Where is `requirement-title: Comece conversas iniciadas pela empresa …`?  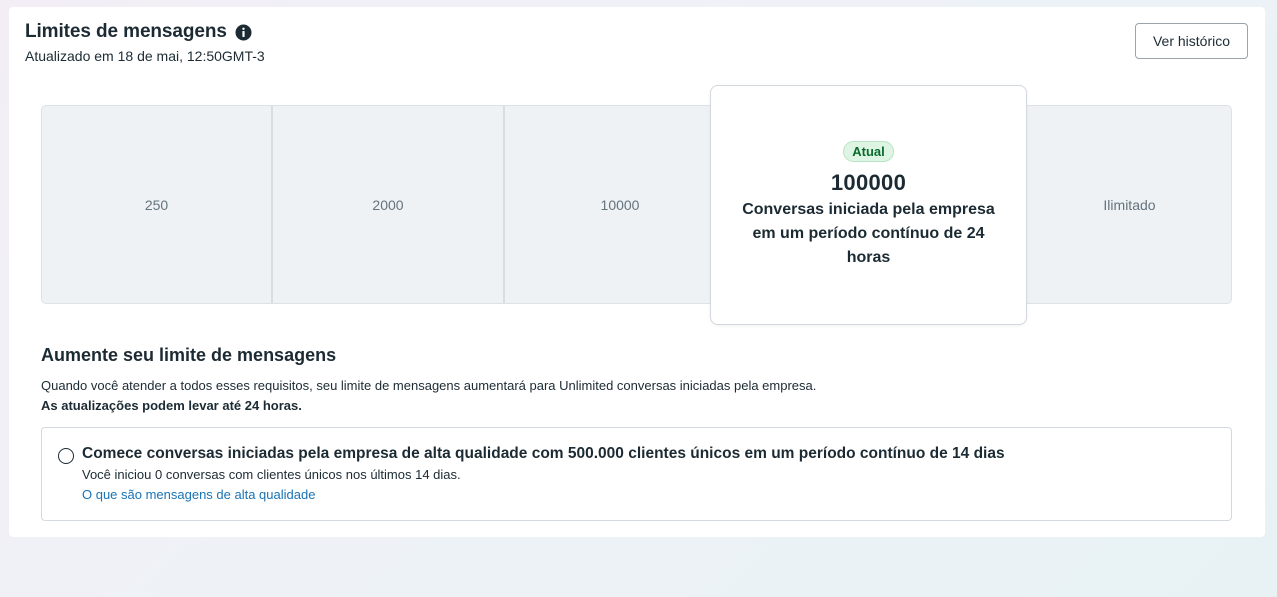 requirement-title: Comece conversas iniciadas pela empresa … is located at coordinates (543, 453).